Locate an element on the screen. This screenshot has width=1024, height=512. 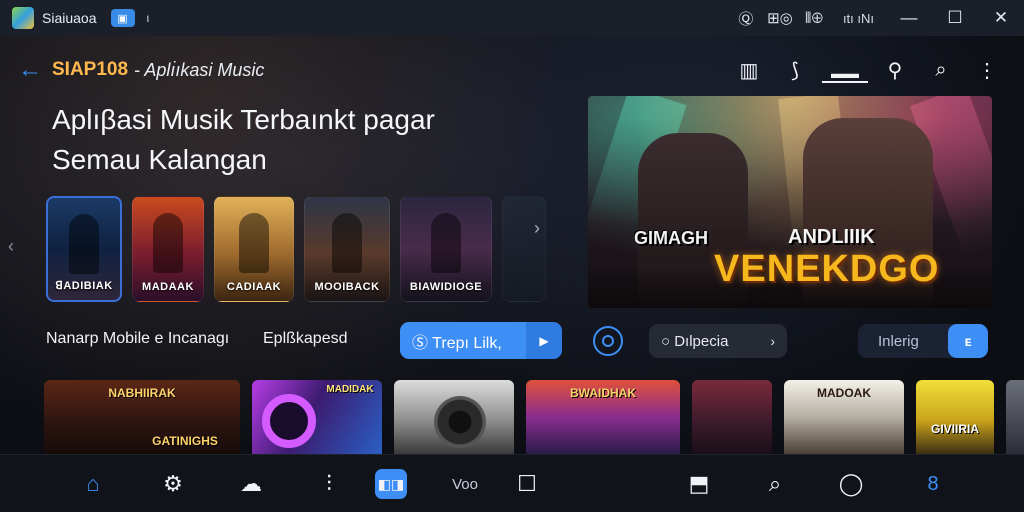
banner-text-left: GIMAGH is located at coordinates (671, 238).